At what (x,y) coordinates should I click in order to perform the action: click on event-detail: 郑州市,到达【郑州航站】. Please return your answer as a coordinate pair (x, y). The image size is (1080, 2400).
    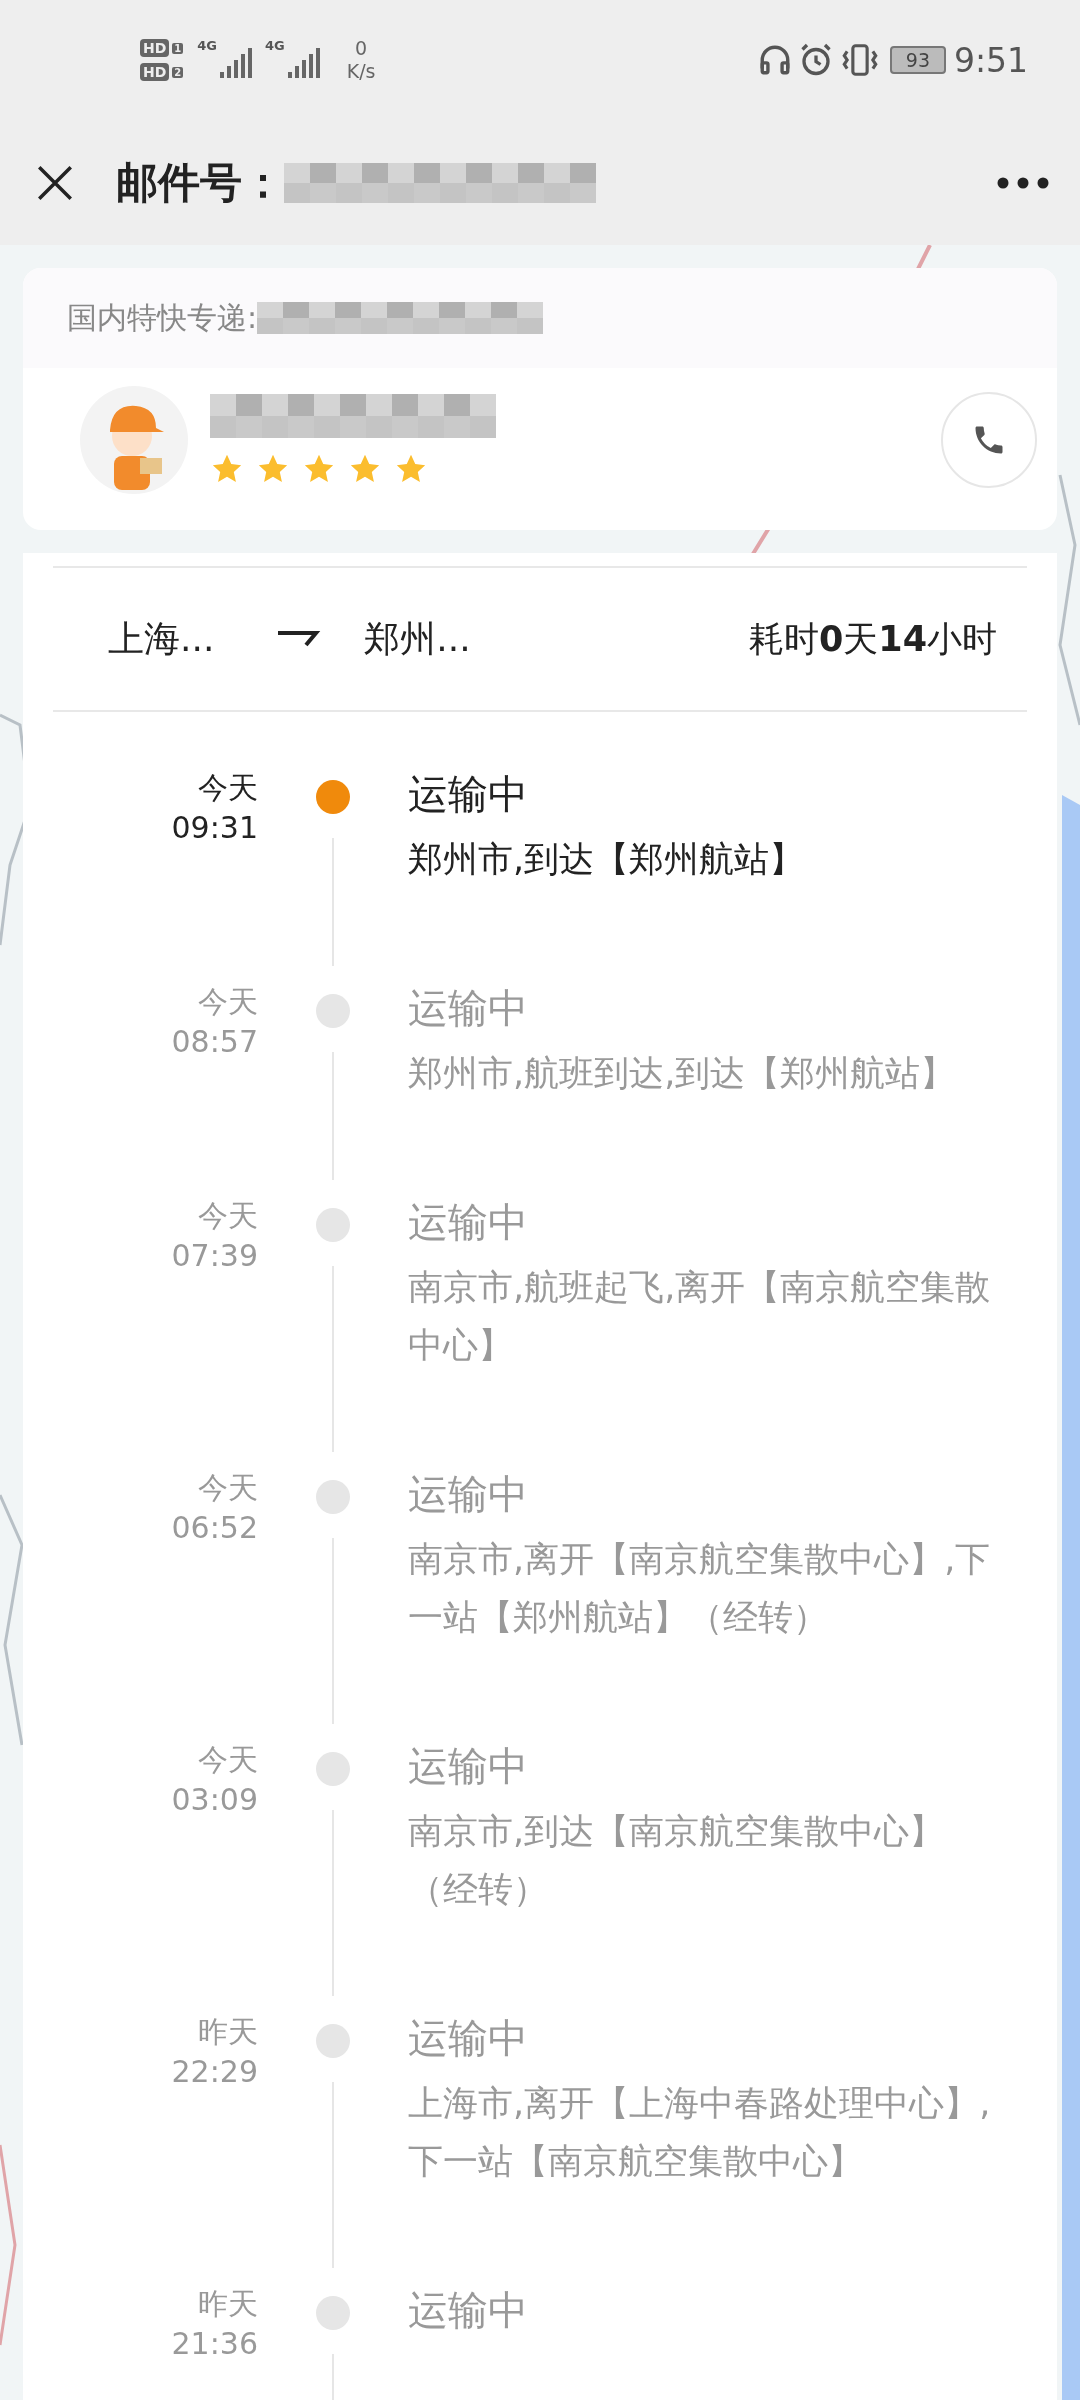
    Looking at the image, I should click on (607, 859).